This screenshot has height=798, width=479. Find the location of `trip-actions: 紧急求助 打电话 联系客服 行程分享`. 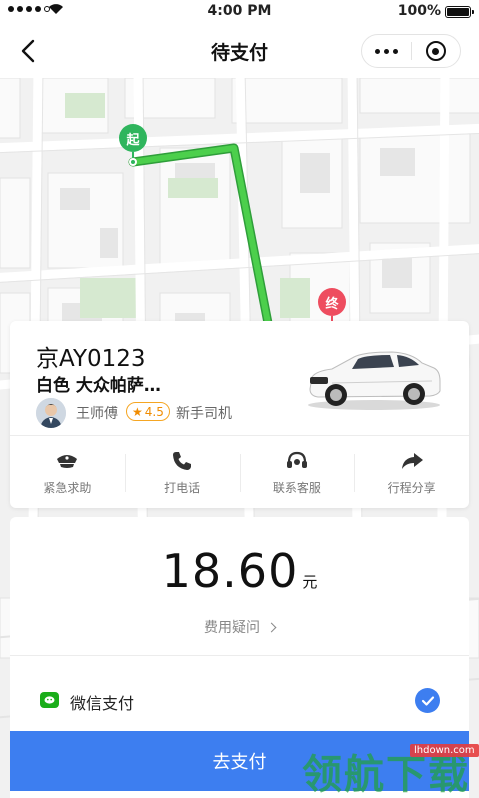

trip-actions: 紧急求助 打电话 联系客服 行程分享 is located at coordinates (239, 472).